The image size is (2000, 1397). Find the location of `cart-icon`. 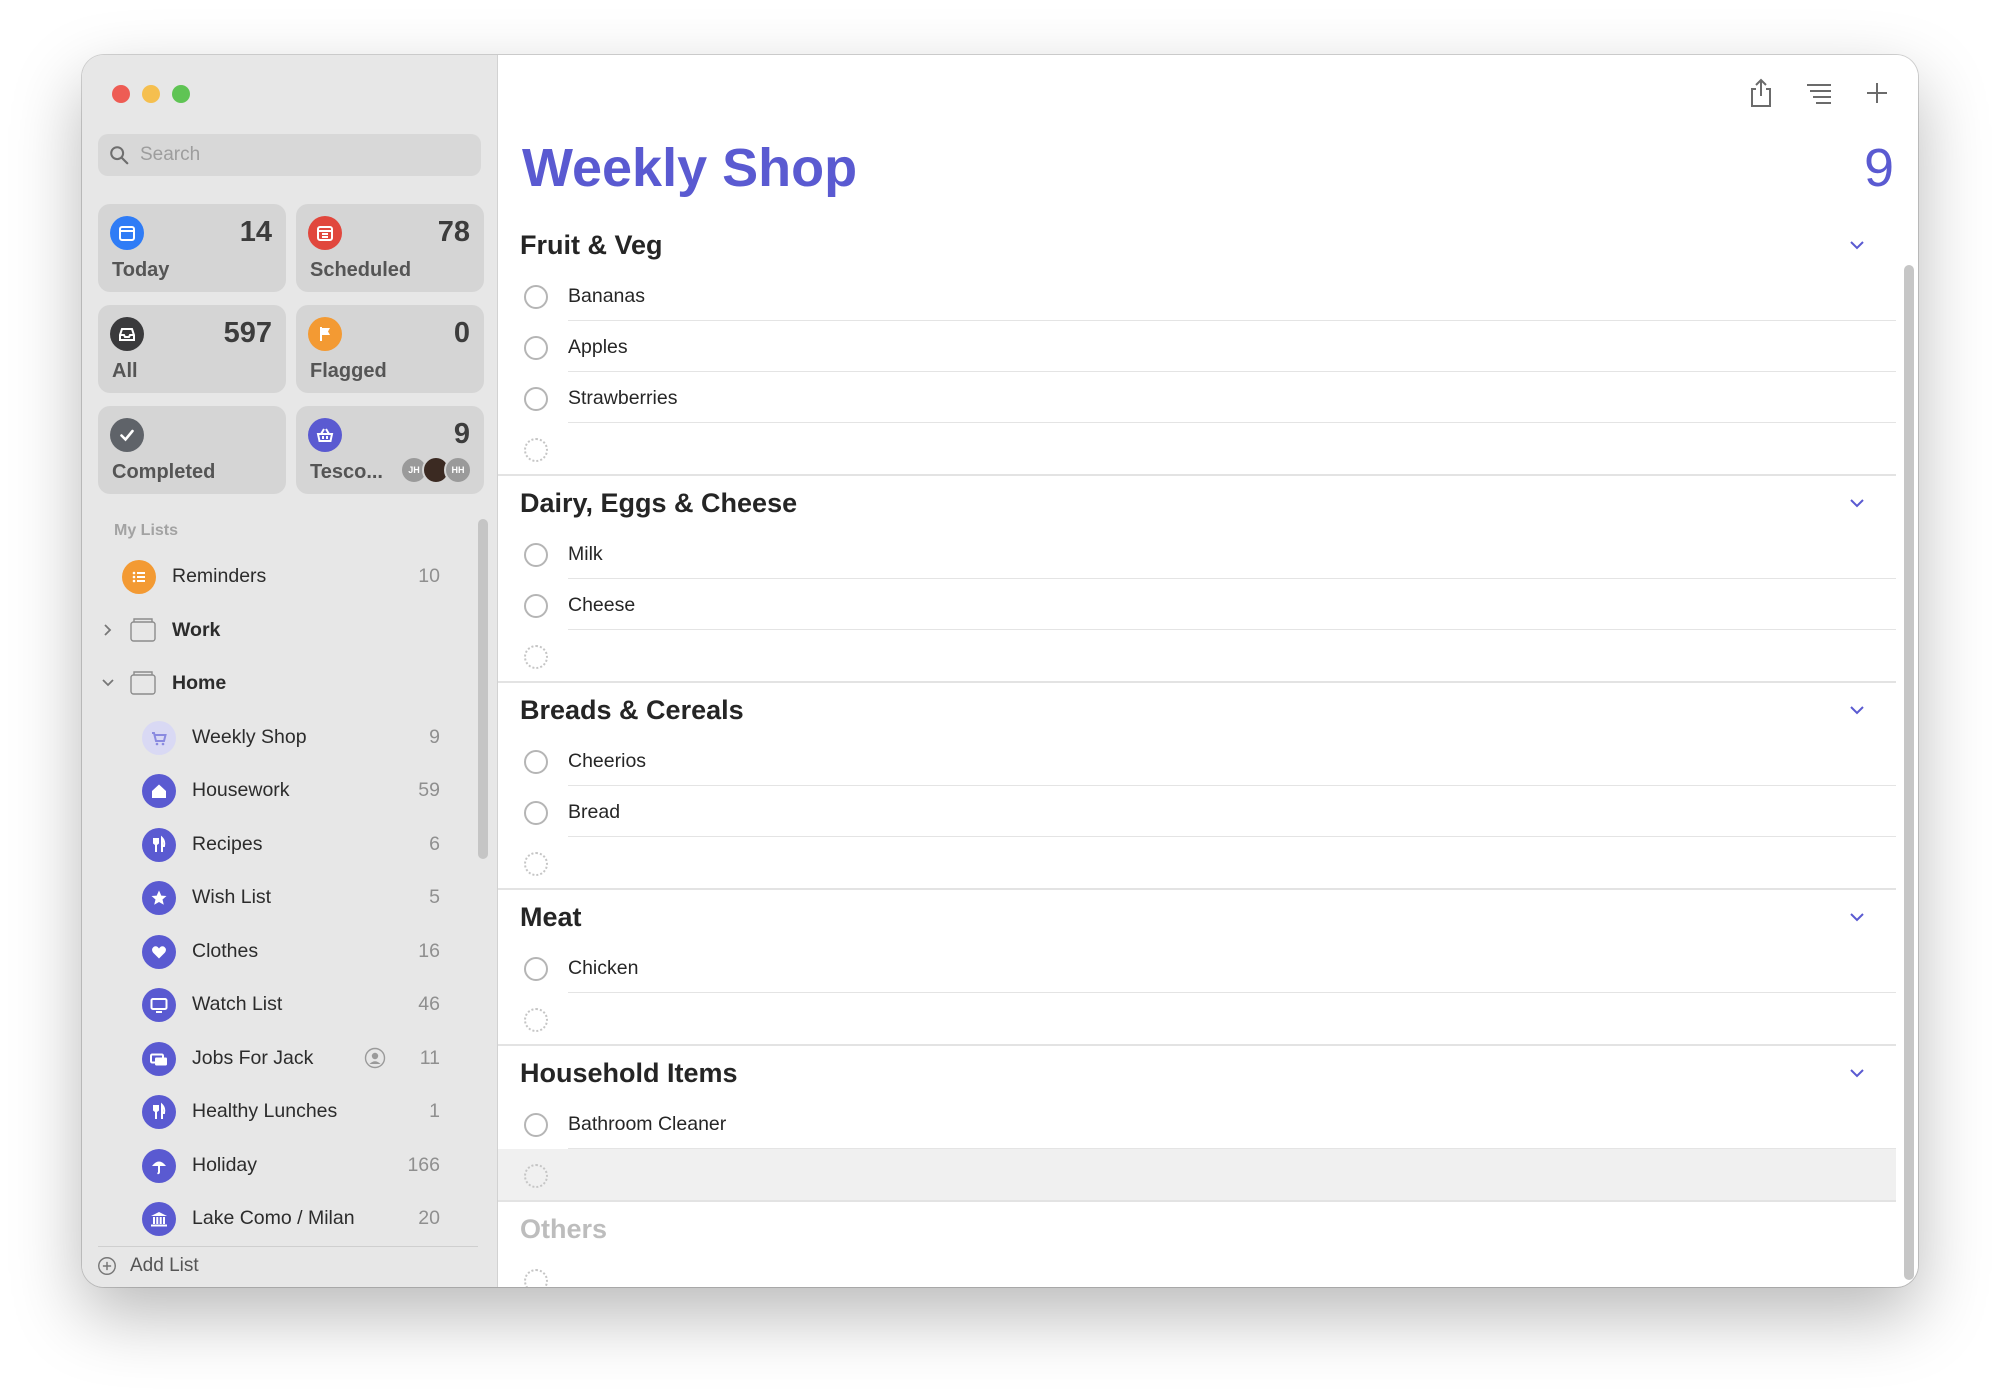

cart-icon is located at coordinates (159, 737).